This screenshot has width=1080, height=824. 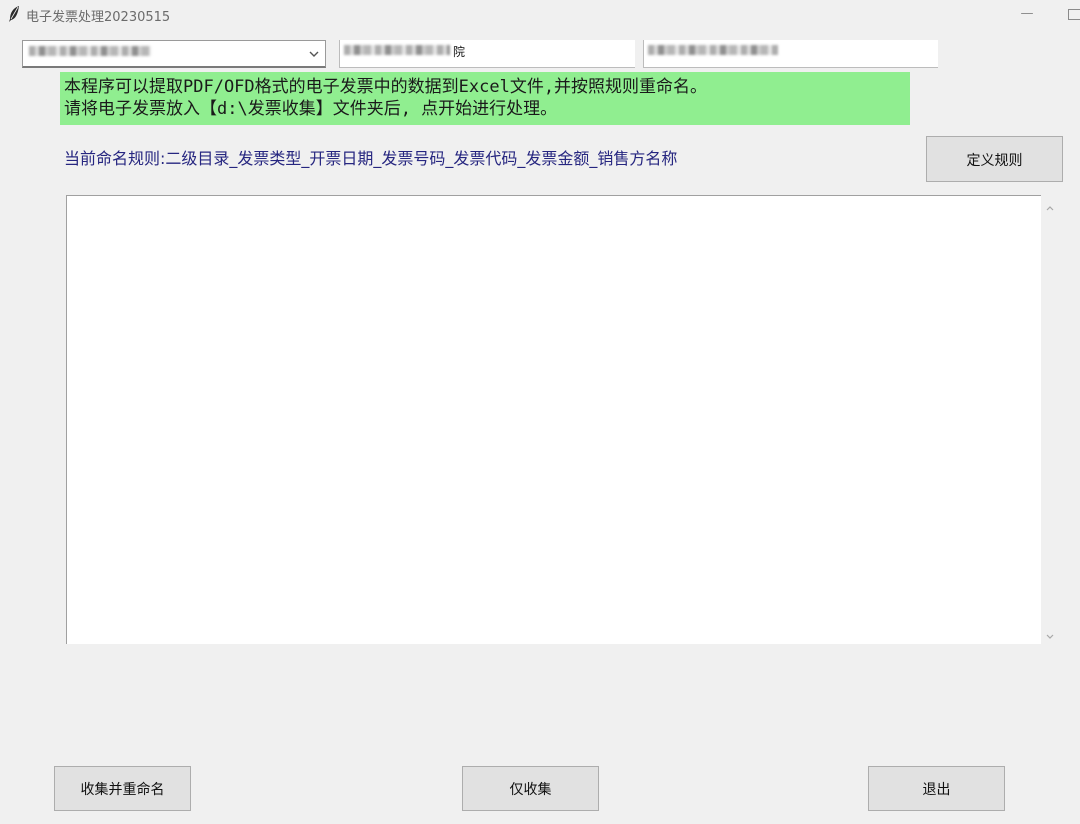 I want to click on window-title: 电子发票处理20230515, so click(x=98, y=17).